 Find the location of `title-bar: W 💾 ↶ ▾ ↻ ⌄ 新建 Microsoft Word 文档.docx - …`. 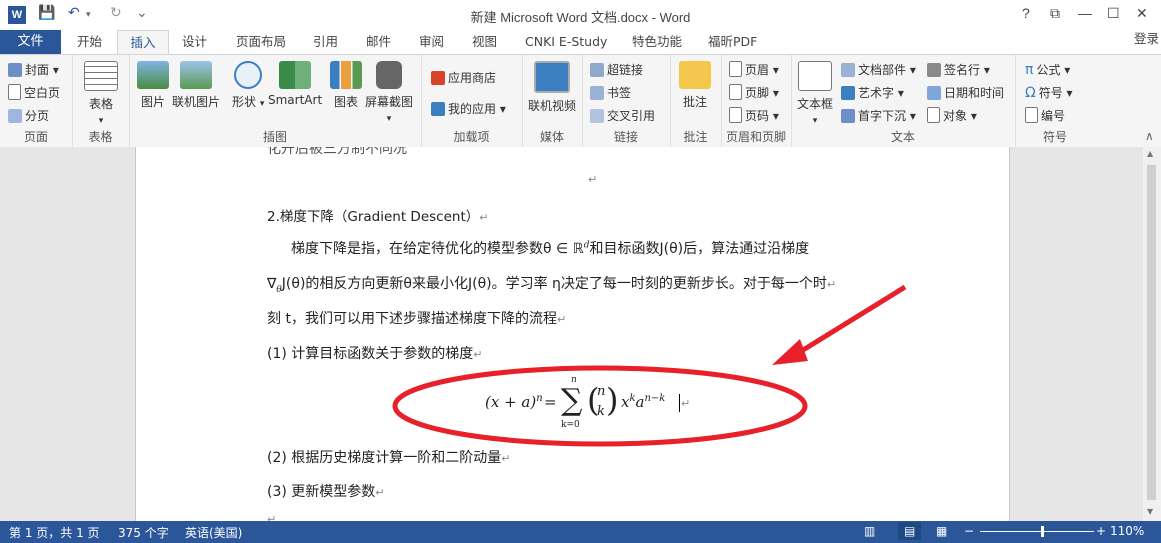

title-bar: W 💾 ↶ ▾ ↻ ⌄ 新建 Microsoft Word 文档.docx - … is located at coordinates (580, 15).